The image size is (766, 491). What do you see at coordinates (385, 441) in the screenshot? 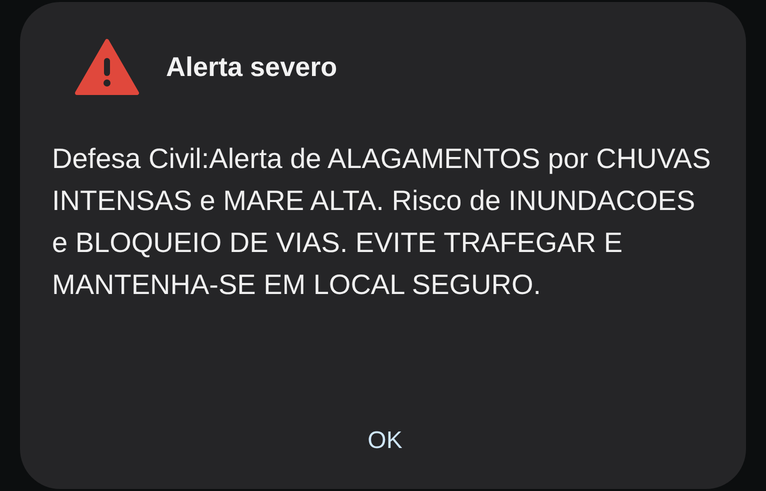
I see `ok-button: OK` at bounding box center [385, 441].